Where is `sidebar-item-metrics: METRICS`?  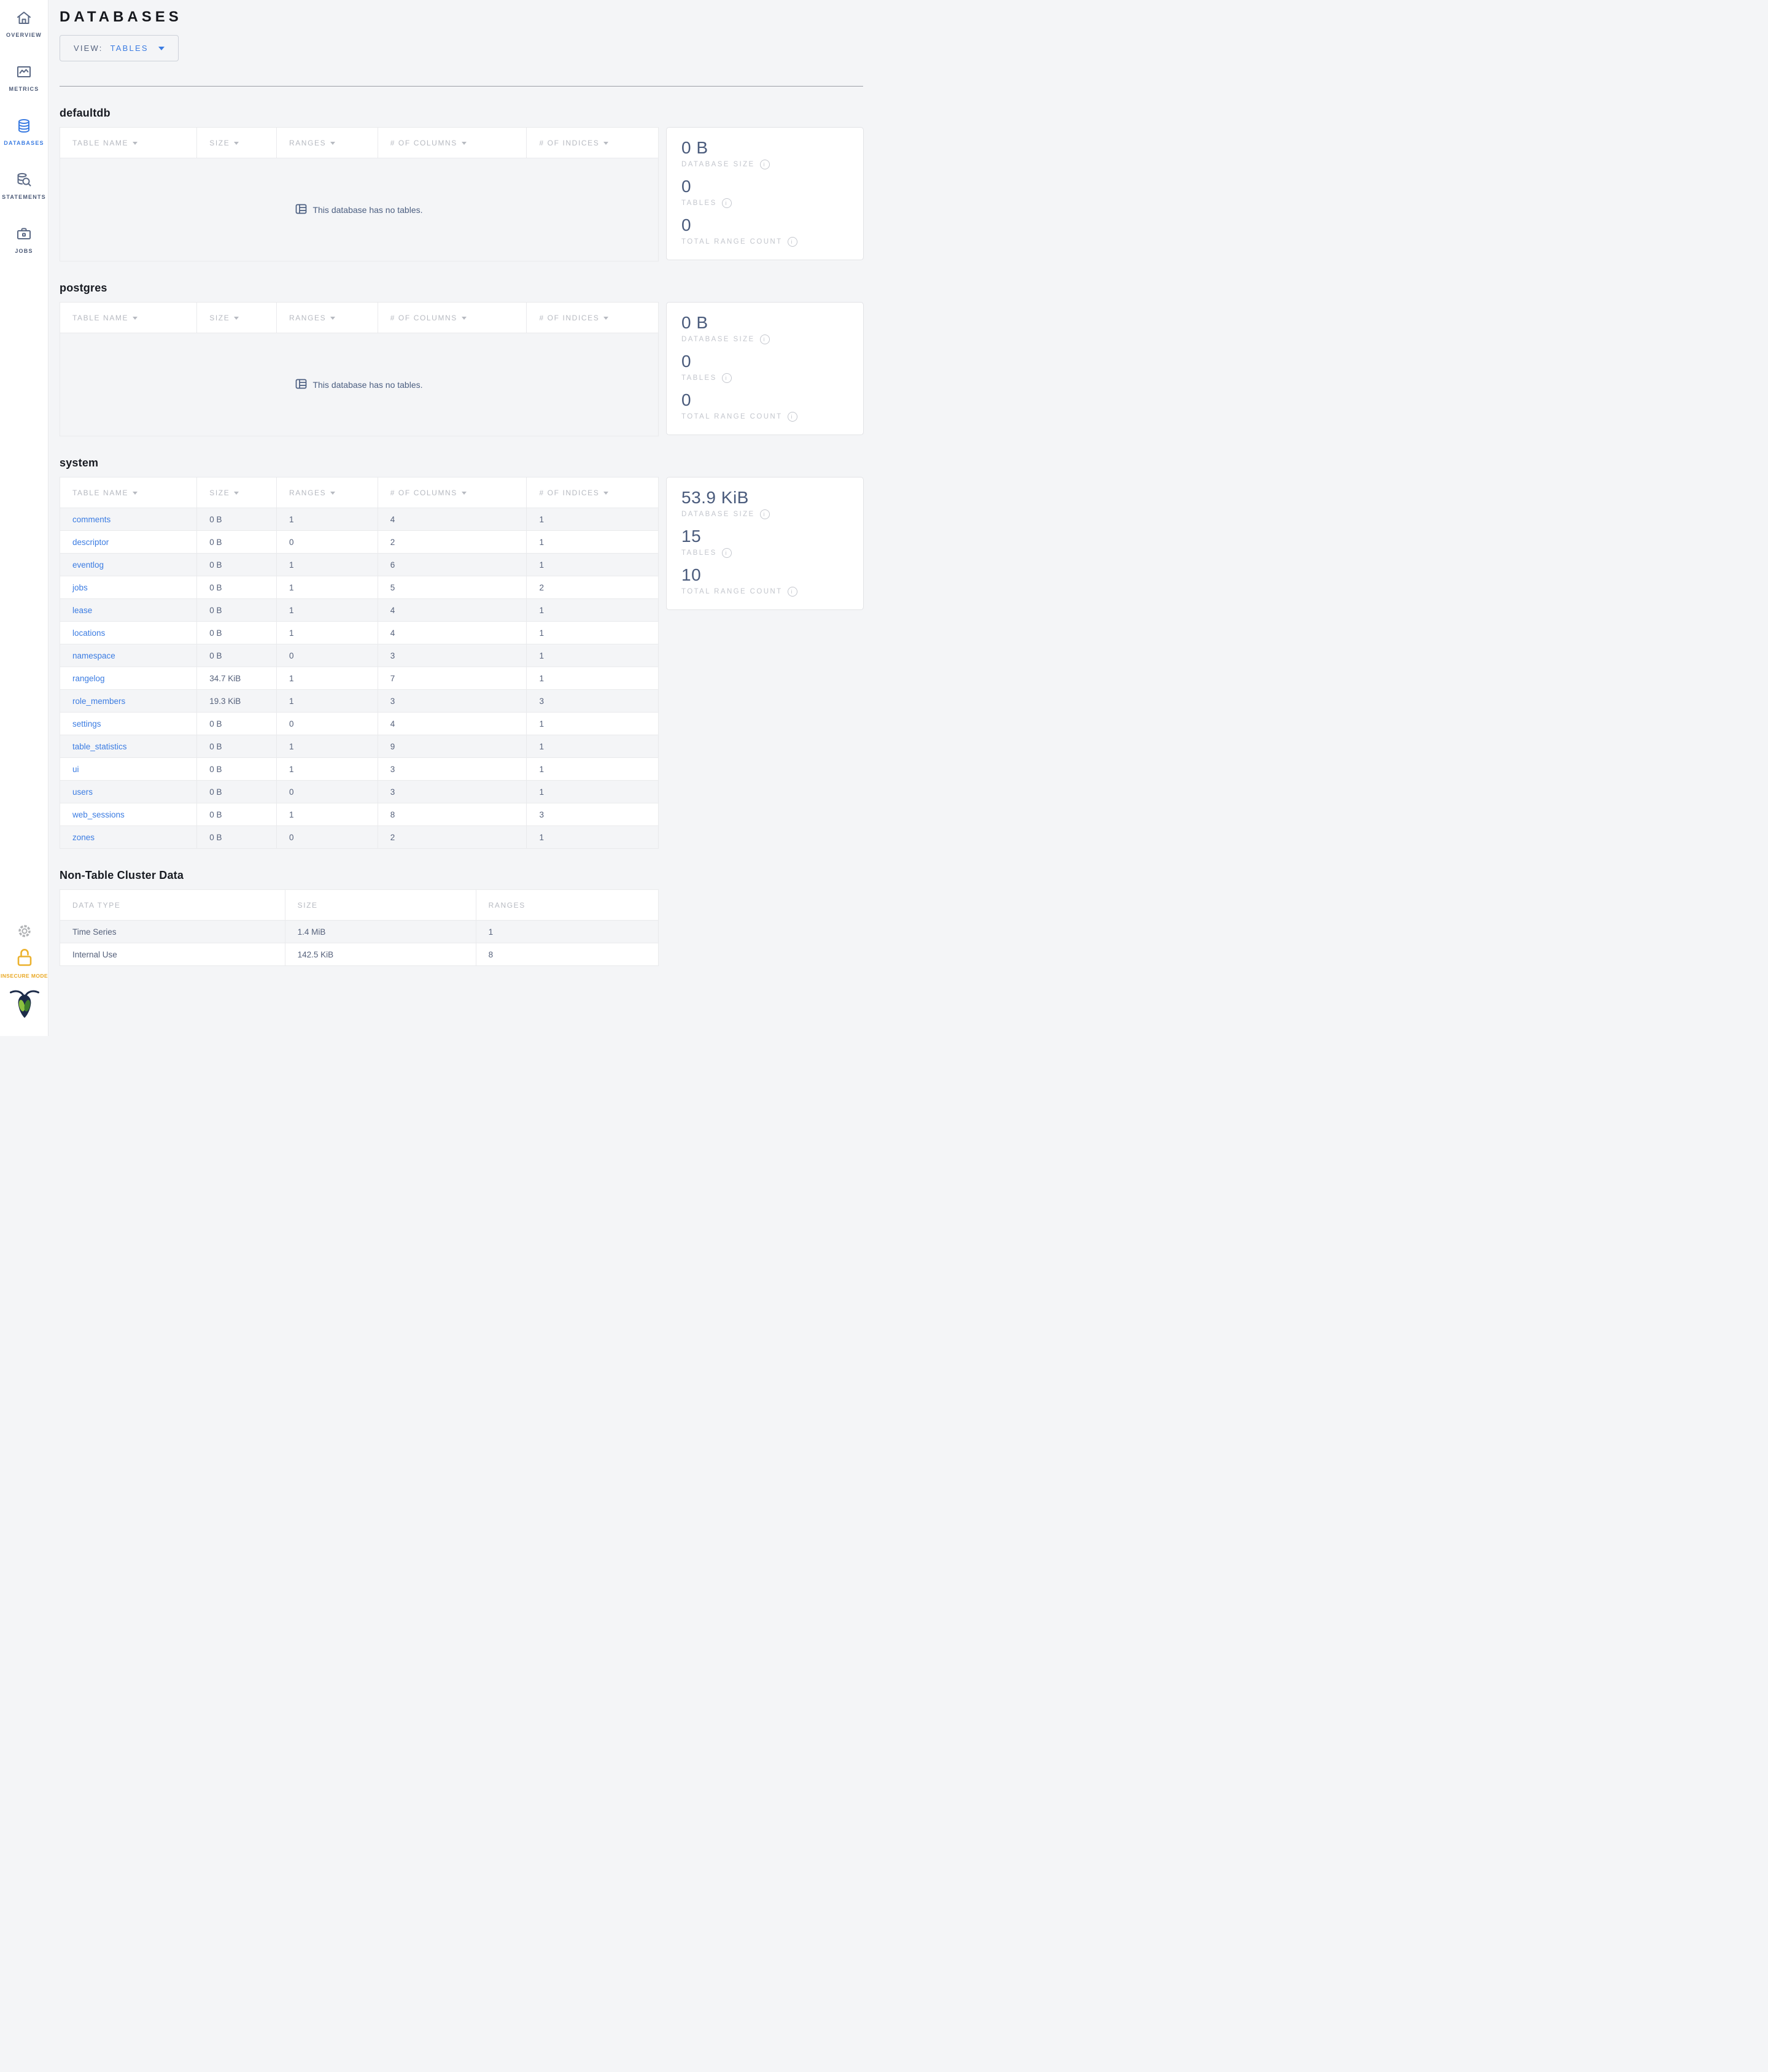 sidebar-item-metrics: METRICS is located at coordinates (24, 91).